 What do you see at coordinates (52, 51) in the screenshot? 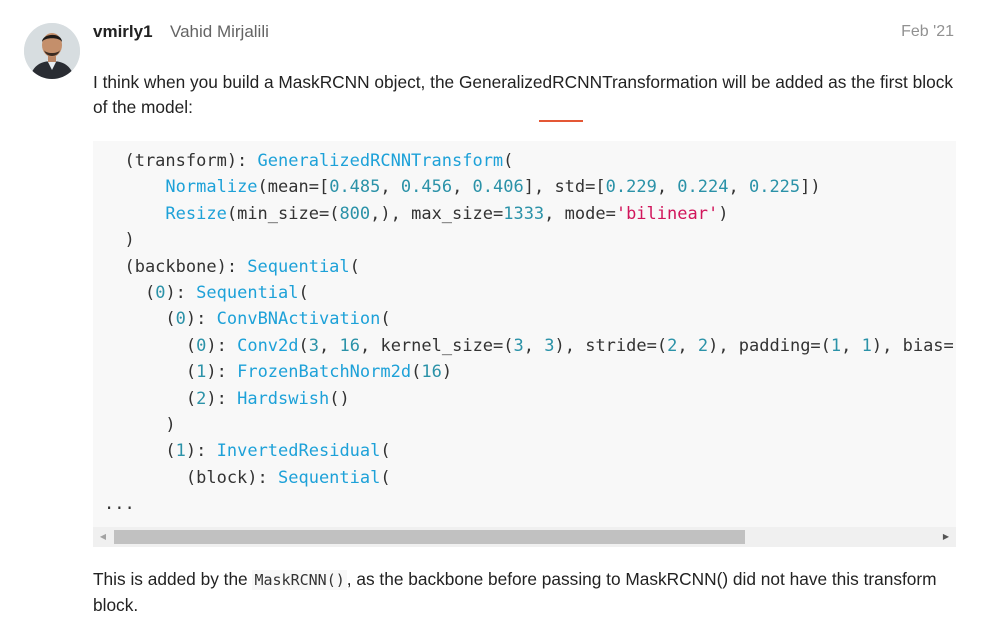
I see `avatar` at bounding box center [52, 51].